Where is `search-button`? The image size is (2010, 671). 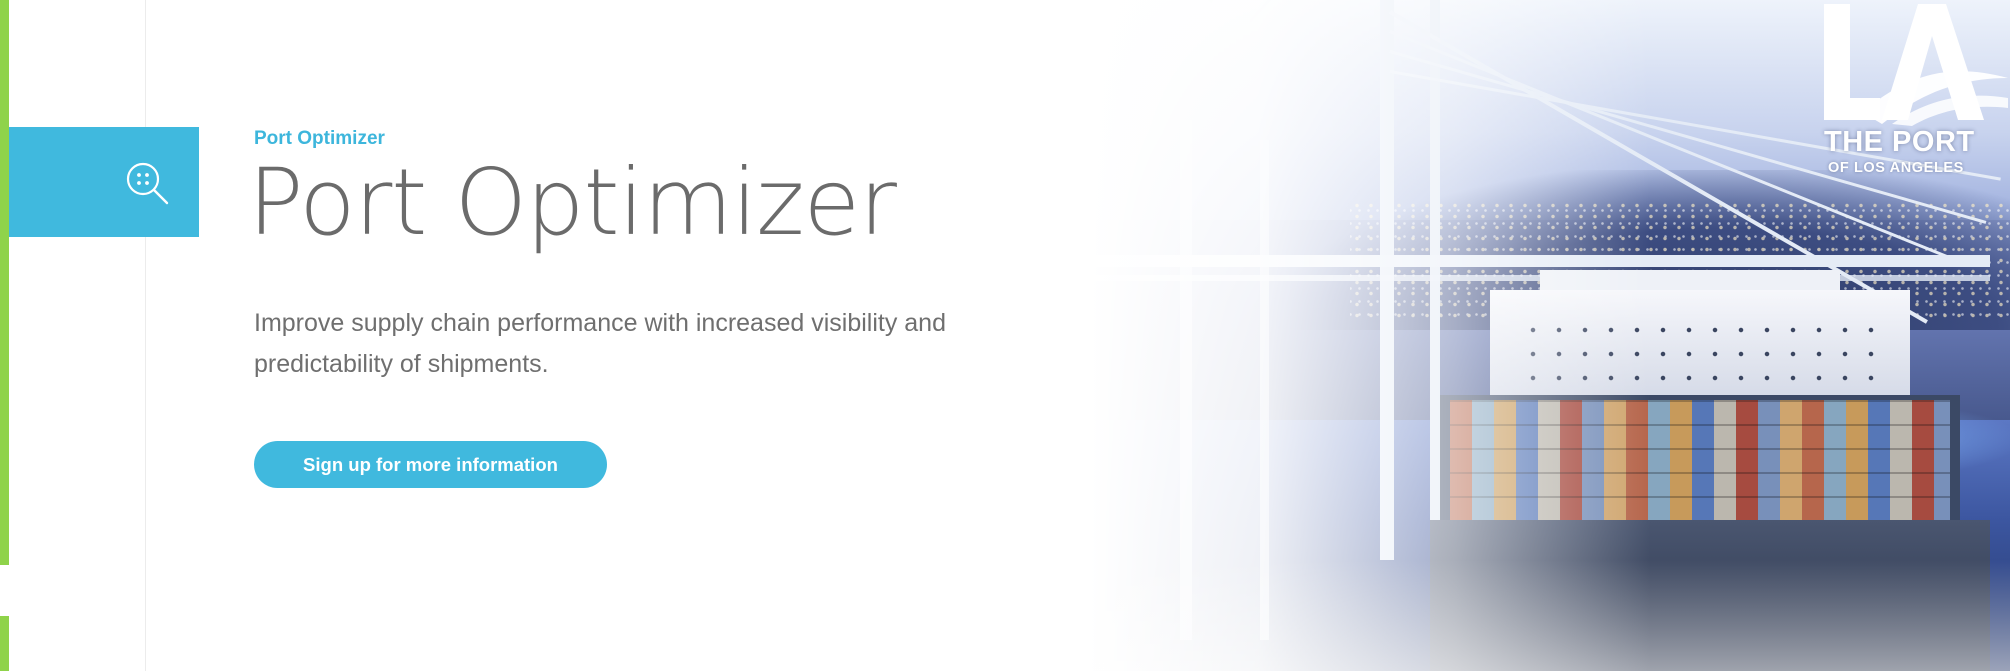 search-button is located at coordinates (104, 182).